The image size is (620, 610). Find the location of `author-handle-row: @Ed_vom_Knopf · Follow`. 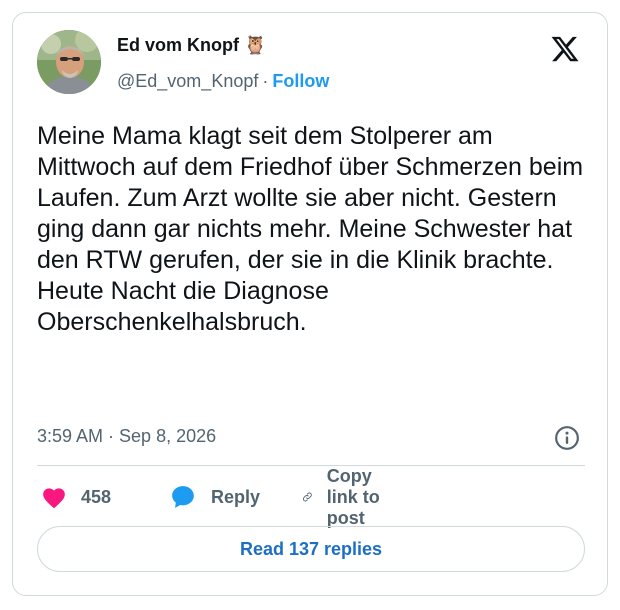

author-handle-row: @Ed_vom_Knopf · Follow is located at coordinates (223, 81).